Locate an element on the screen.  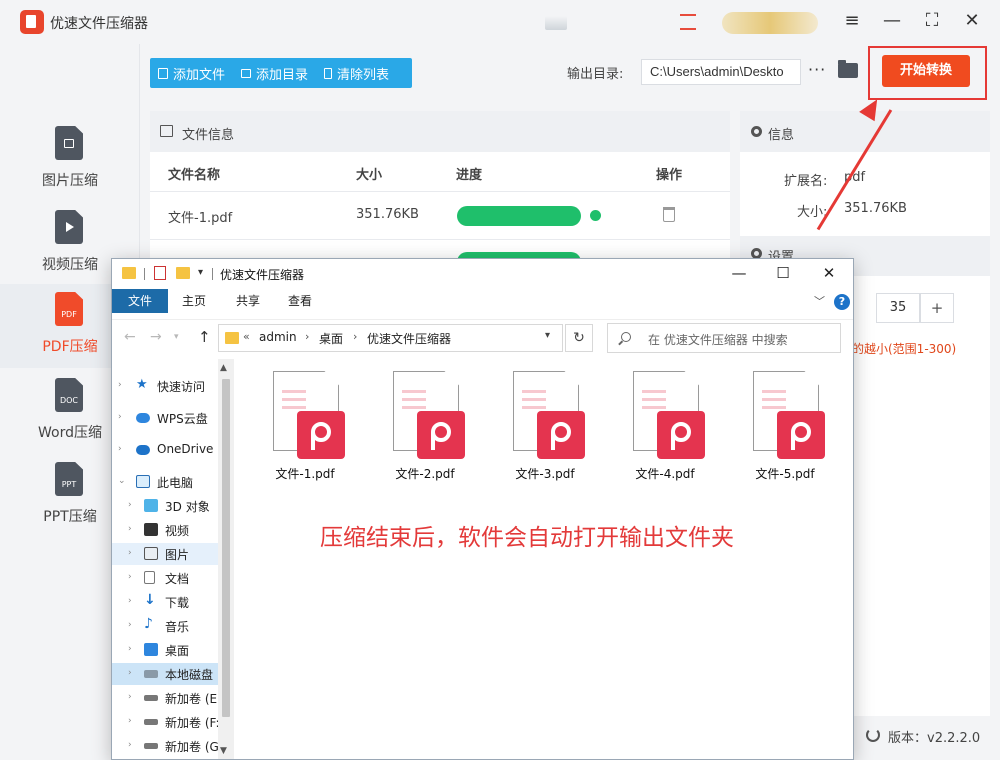
trash-icon is located at coordinates (328, 73).